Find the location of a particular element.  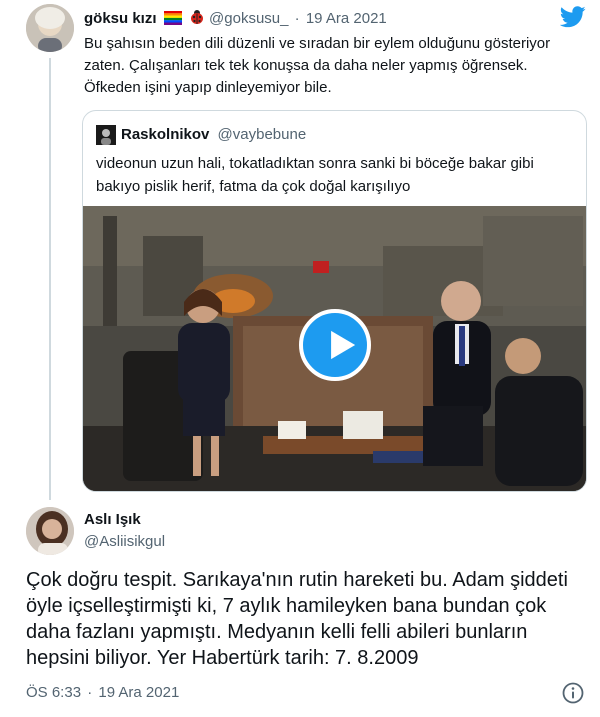

parent-tweet-header: göksu kızı @goksusu_ · 19 Ara 2021 is located at coordinates (235, 19).